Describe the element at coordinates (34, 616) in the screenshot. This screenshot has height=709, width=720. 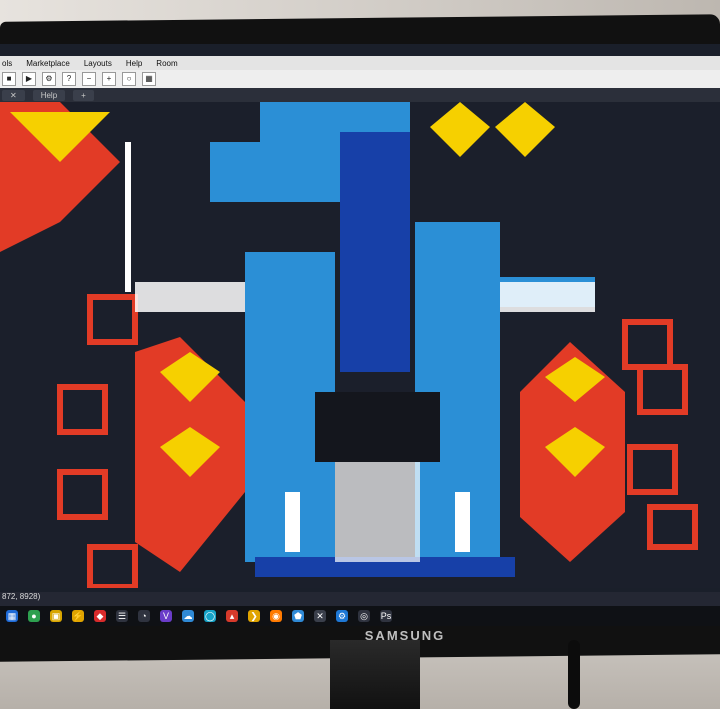
I see `chrome-icon: ●` at that location.